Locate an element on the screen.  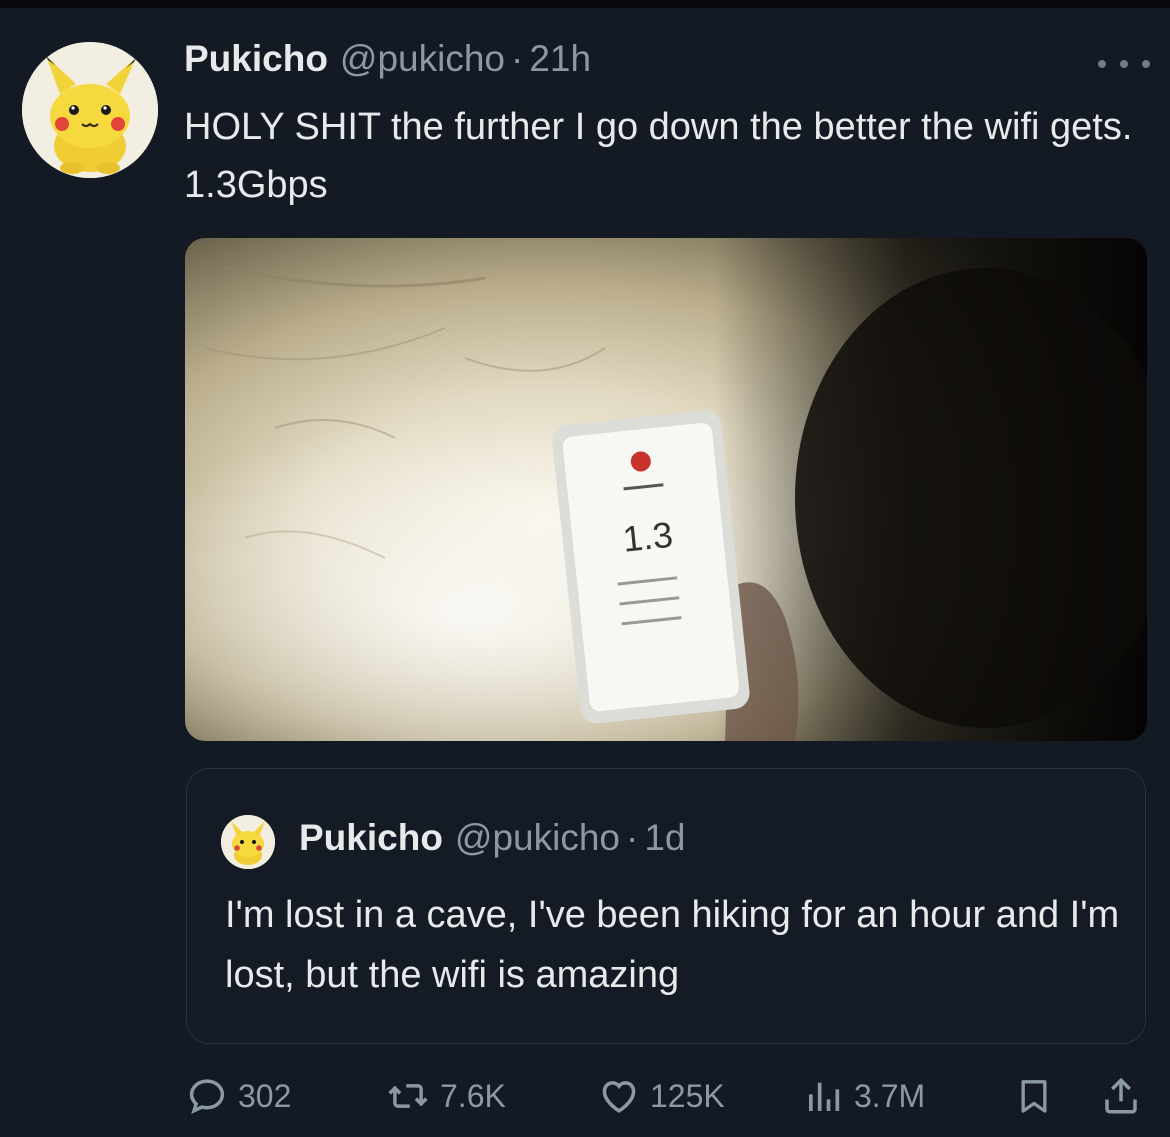
retweet-count: 7.6K is located at coordinates (473, 1095).